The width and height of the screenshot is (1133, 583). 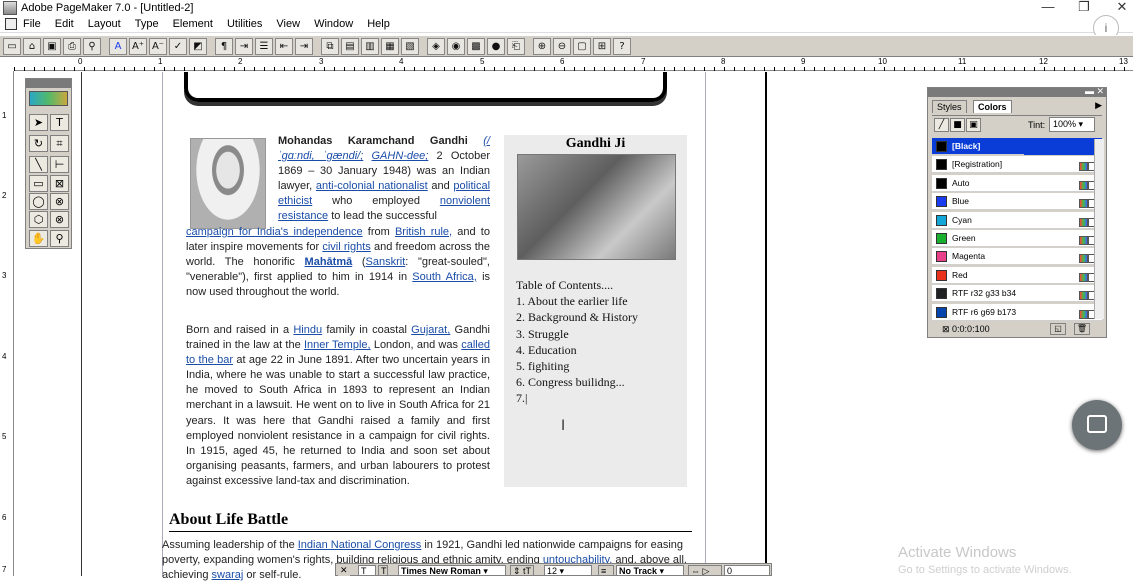 I want to click on paste-icon: ▤, so click(x=350, y=46).